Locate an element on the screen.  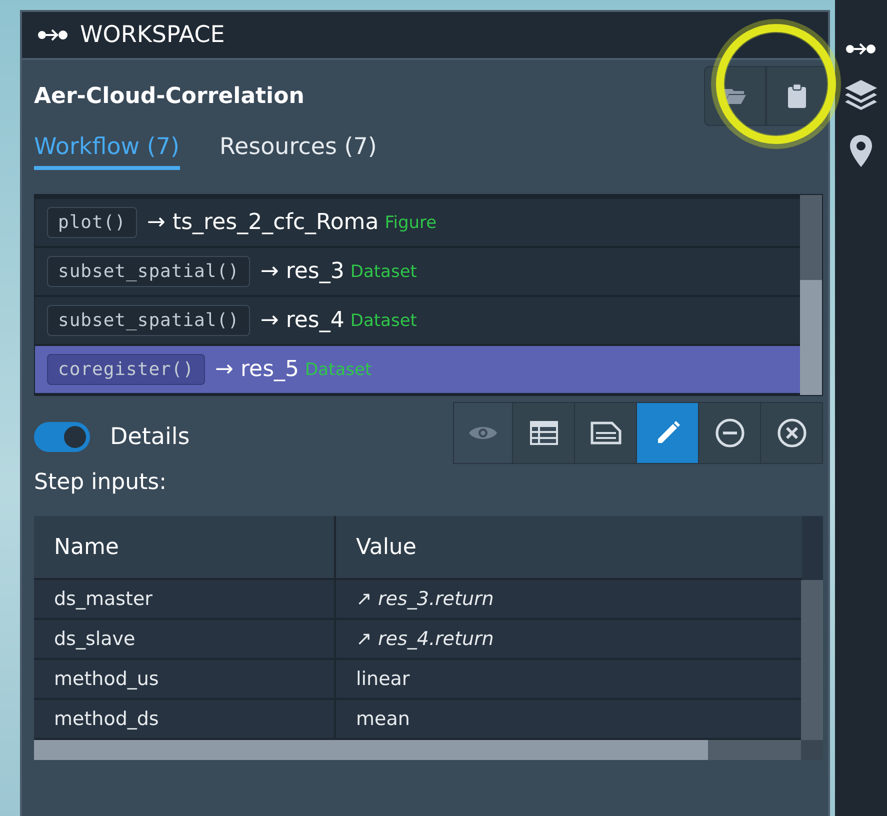
close-circle-icon is located at coordinates (791, 433).